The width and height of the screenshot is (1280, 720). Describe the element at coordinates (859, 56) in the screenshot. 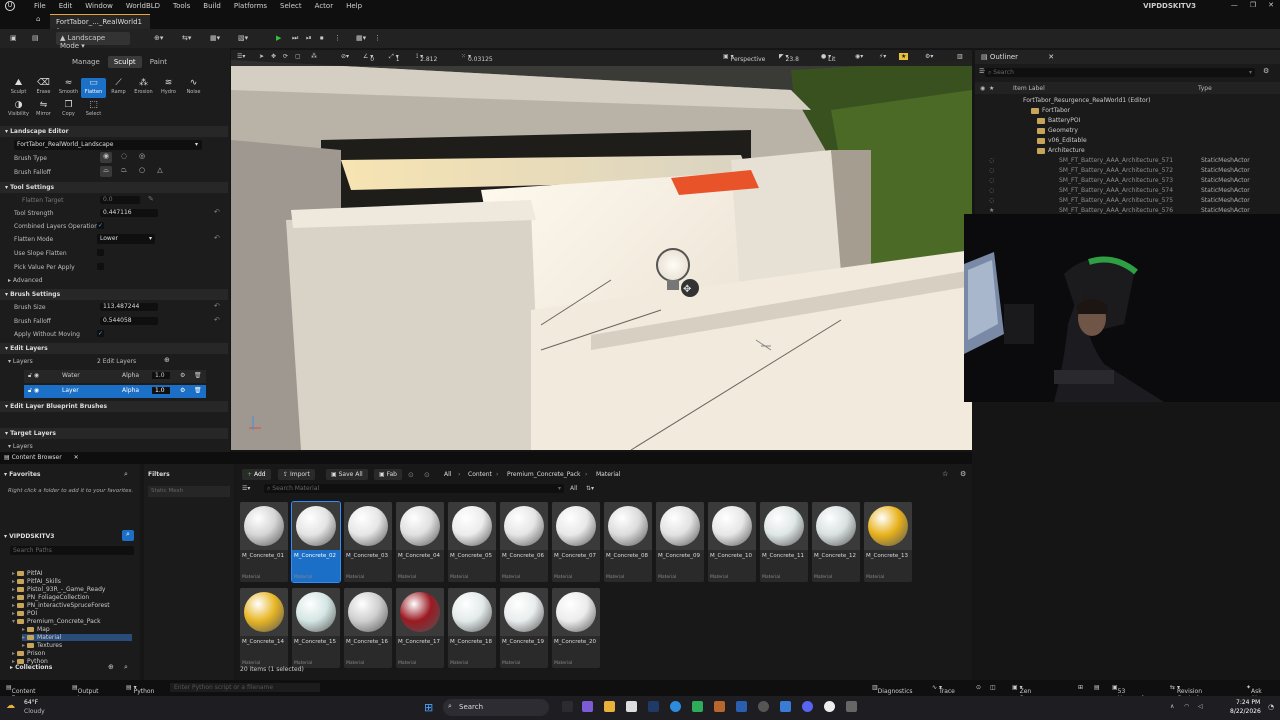

I see `show-icon: ◉▾` at that location.